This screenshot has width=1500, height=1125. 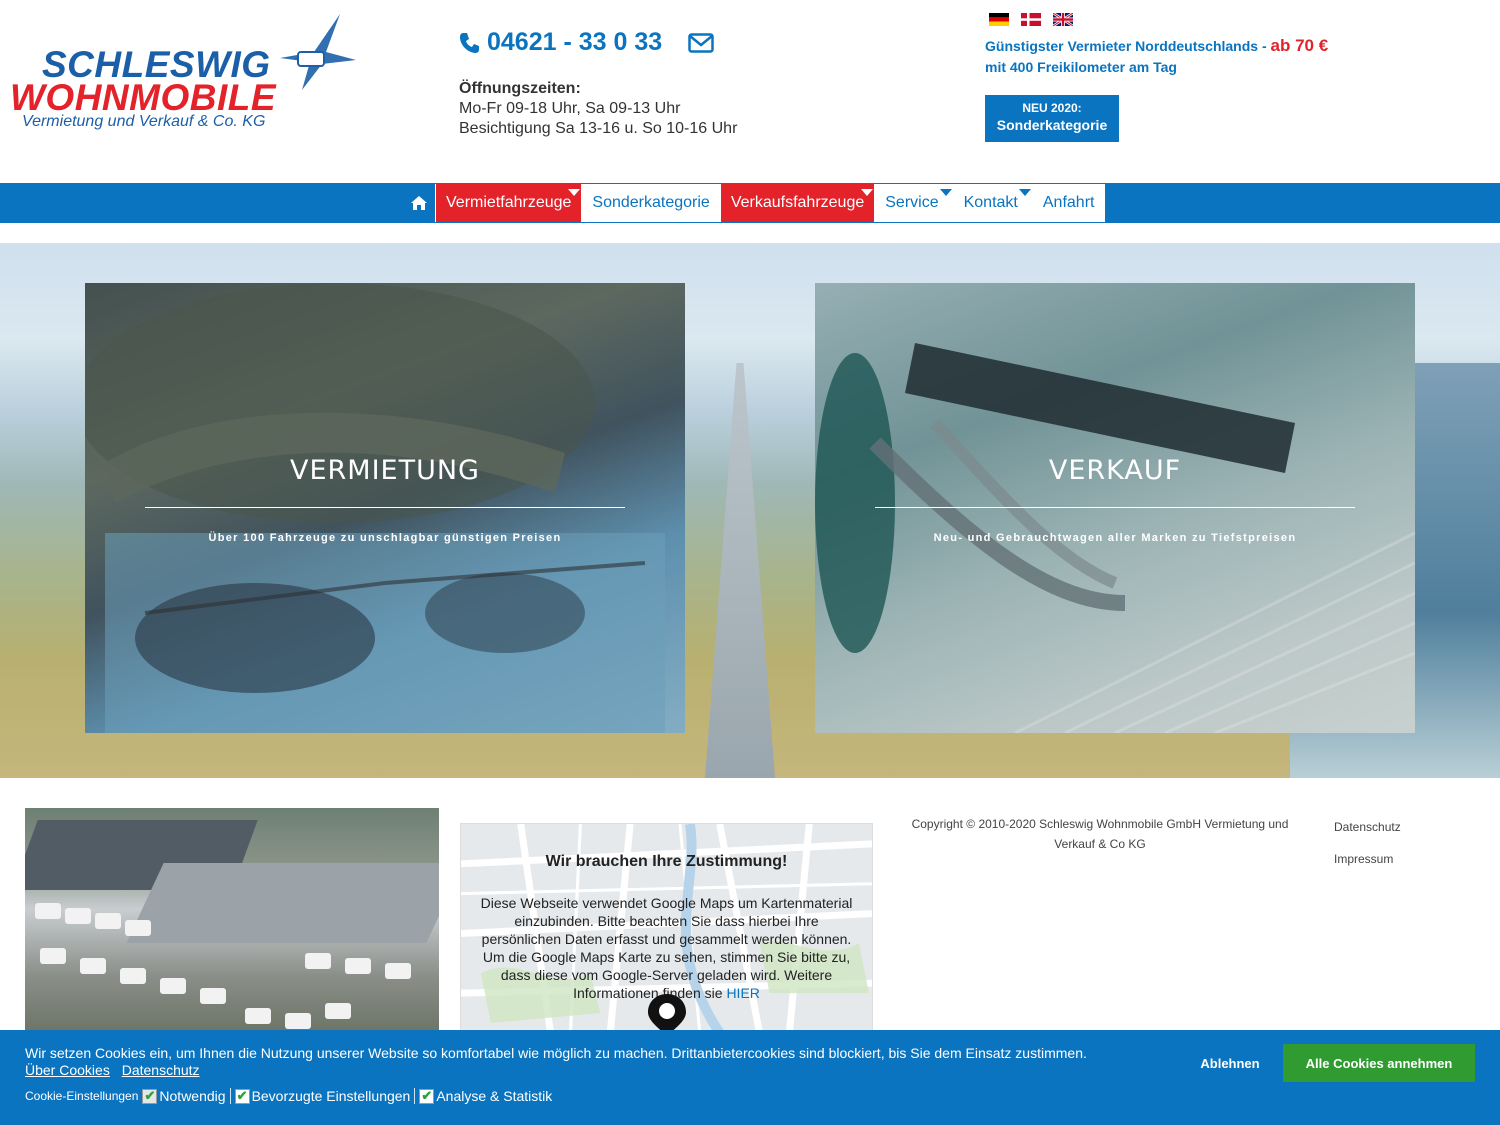 I want to click on nav-label: Service, so click(x=912, y=202).